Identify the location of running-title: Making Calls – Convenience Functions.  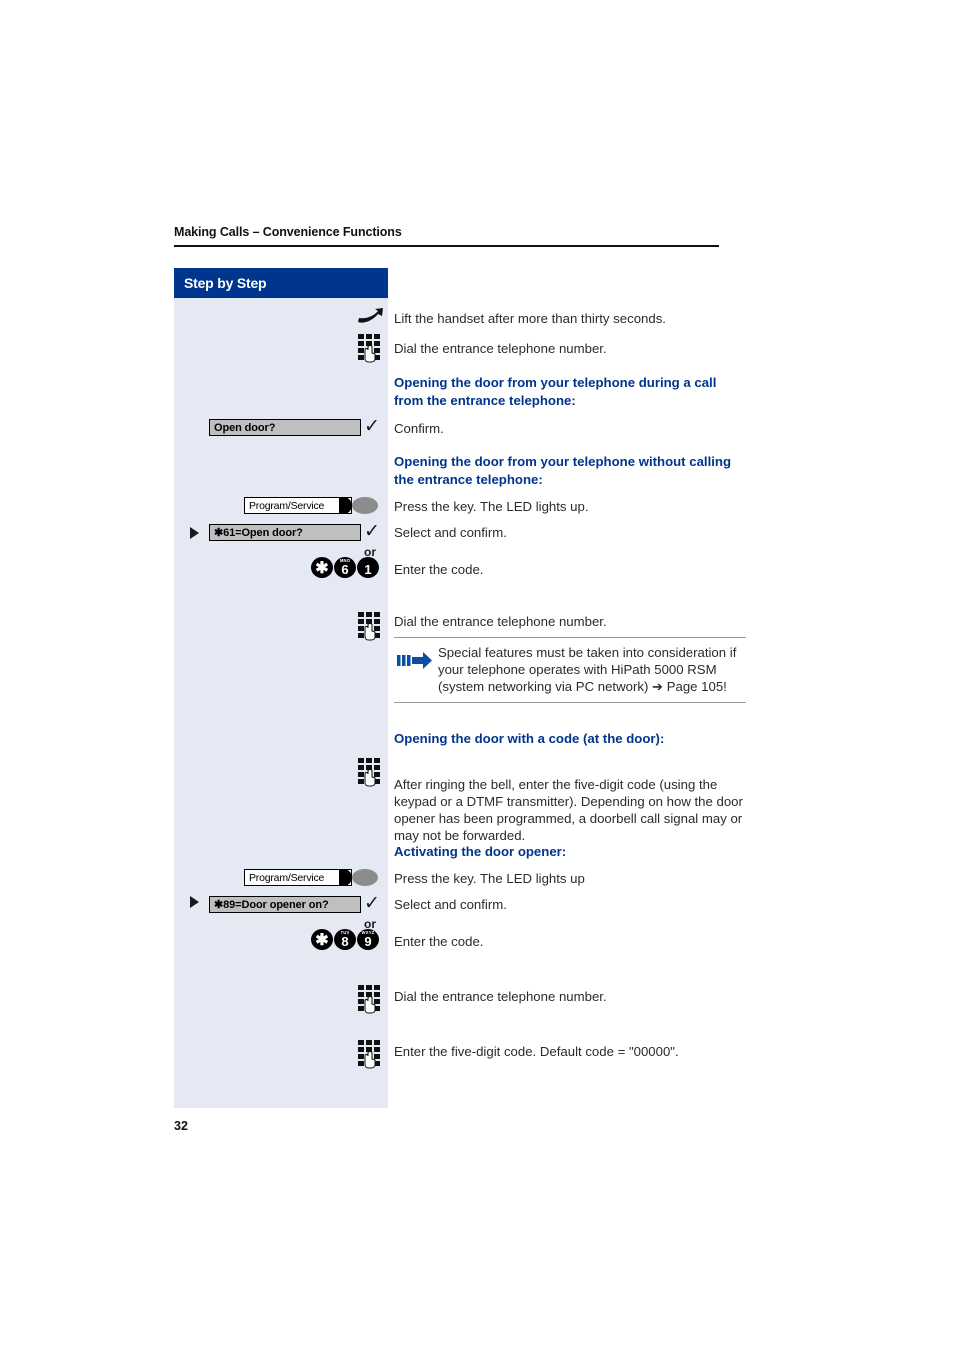
(288, 232).